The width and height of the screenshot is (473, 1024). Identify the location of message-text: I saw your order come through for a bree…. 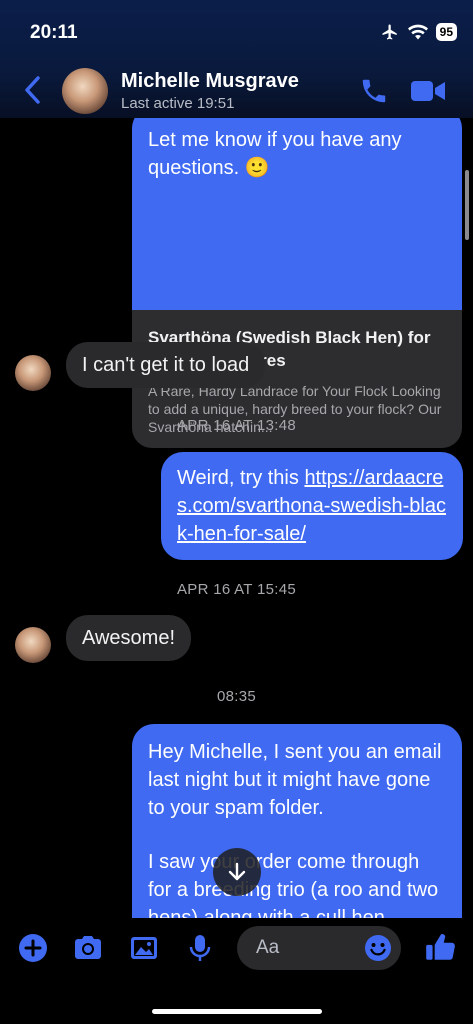
(293, 884).